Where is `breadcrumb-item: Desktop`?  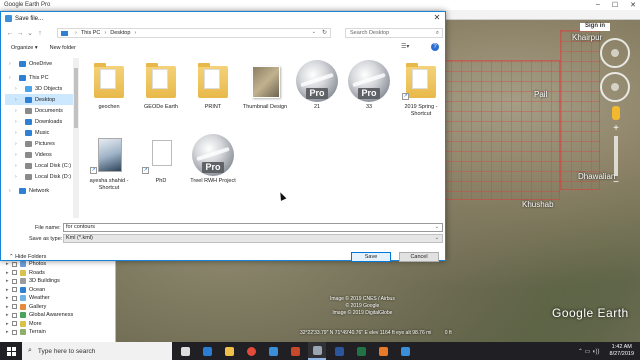
breadcrumb-item: Desktop is located at coordinates (120, 33).